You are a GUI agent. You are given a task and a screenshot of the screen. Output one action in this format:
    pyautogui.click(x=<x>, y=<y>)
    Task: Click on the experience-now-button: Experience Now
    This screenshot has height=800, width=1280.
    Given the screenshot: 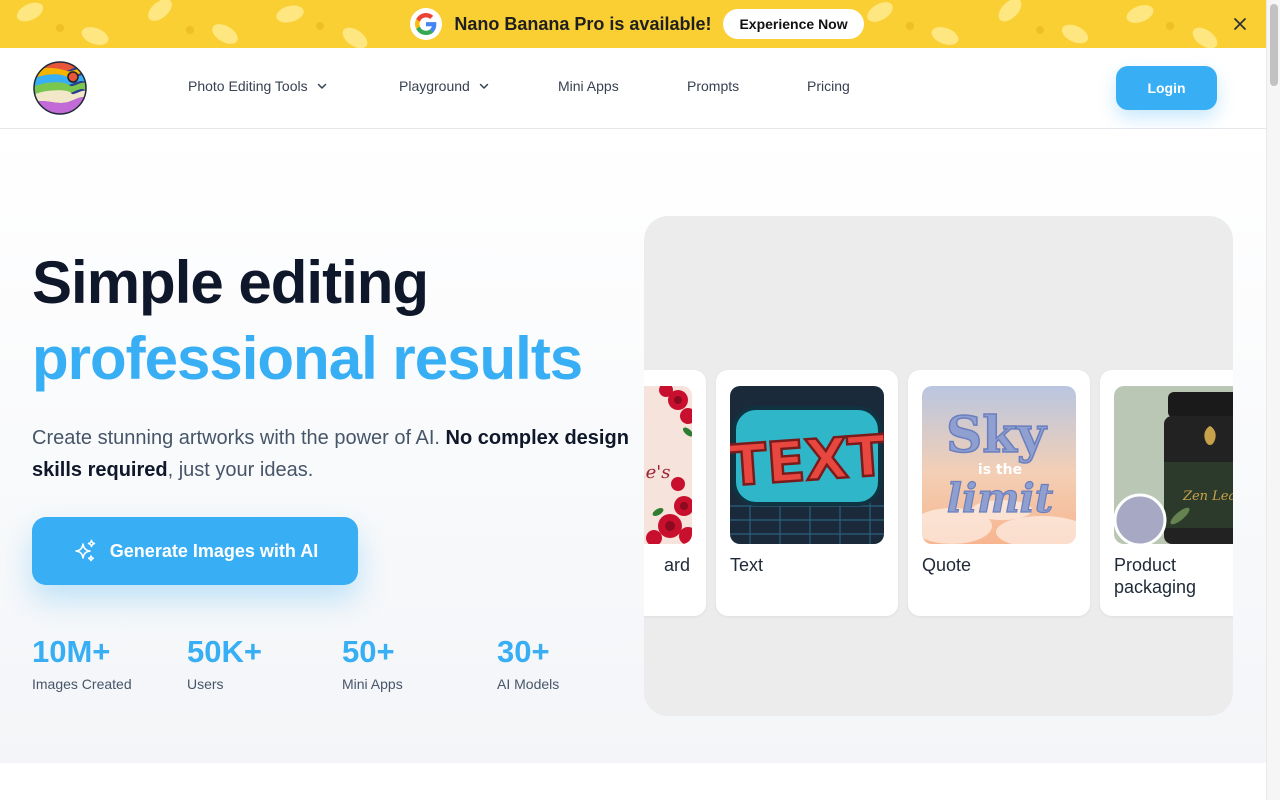 What is the action you would take?
    pyautogui.click(x=793, y=24)
    